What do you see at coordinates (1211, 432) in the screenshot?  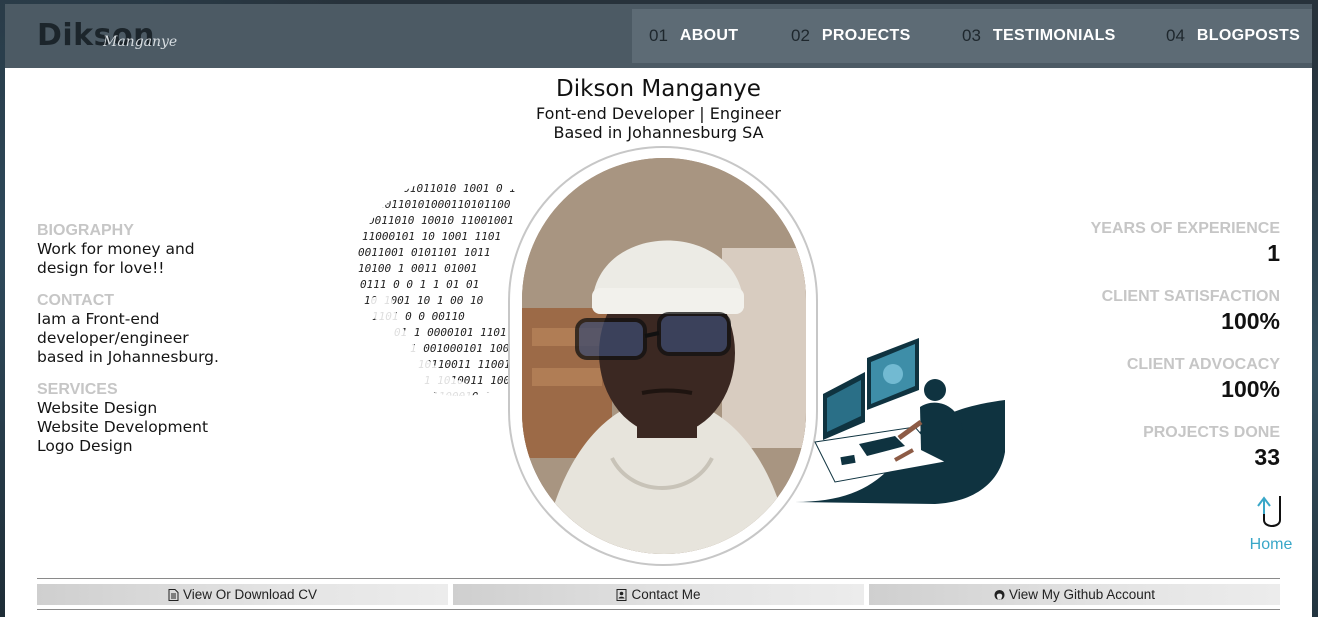 I see `stat-label: PROJECTS DONE` at bounding box center [1211, 432].